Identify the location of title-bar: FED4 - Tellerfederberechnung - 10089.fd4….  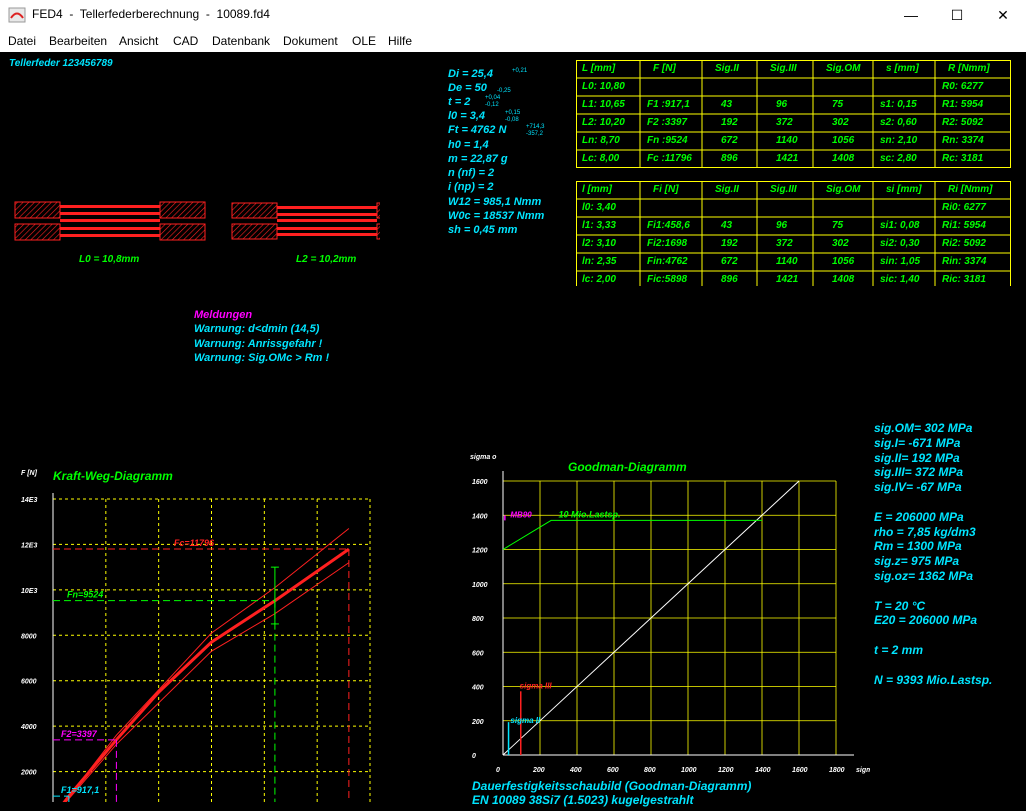
(513, 15).